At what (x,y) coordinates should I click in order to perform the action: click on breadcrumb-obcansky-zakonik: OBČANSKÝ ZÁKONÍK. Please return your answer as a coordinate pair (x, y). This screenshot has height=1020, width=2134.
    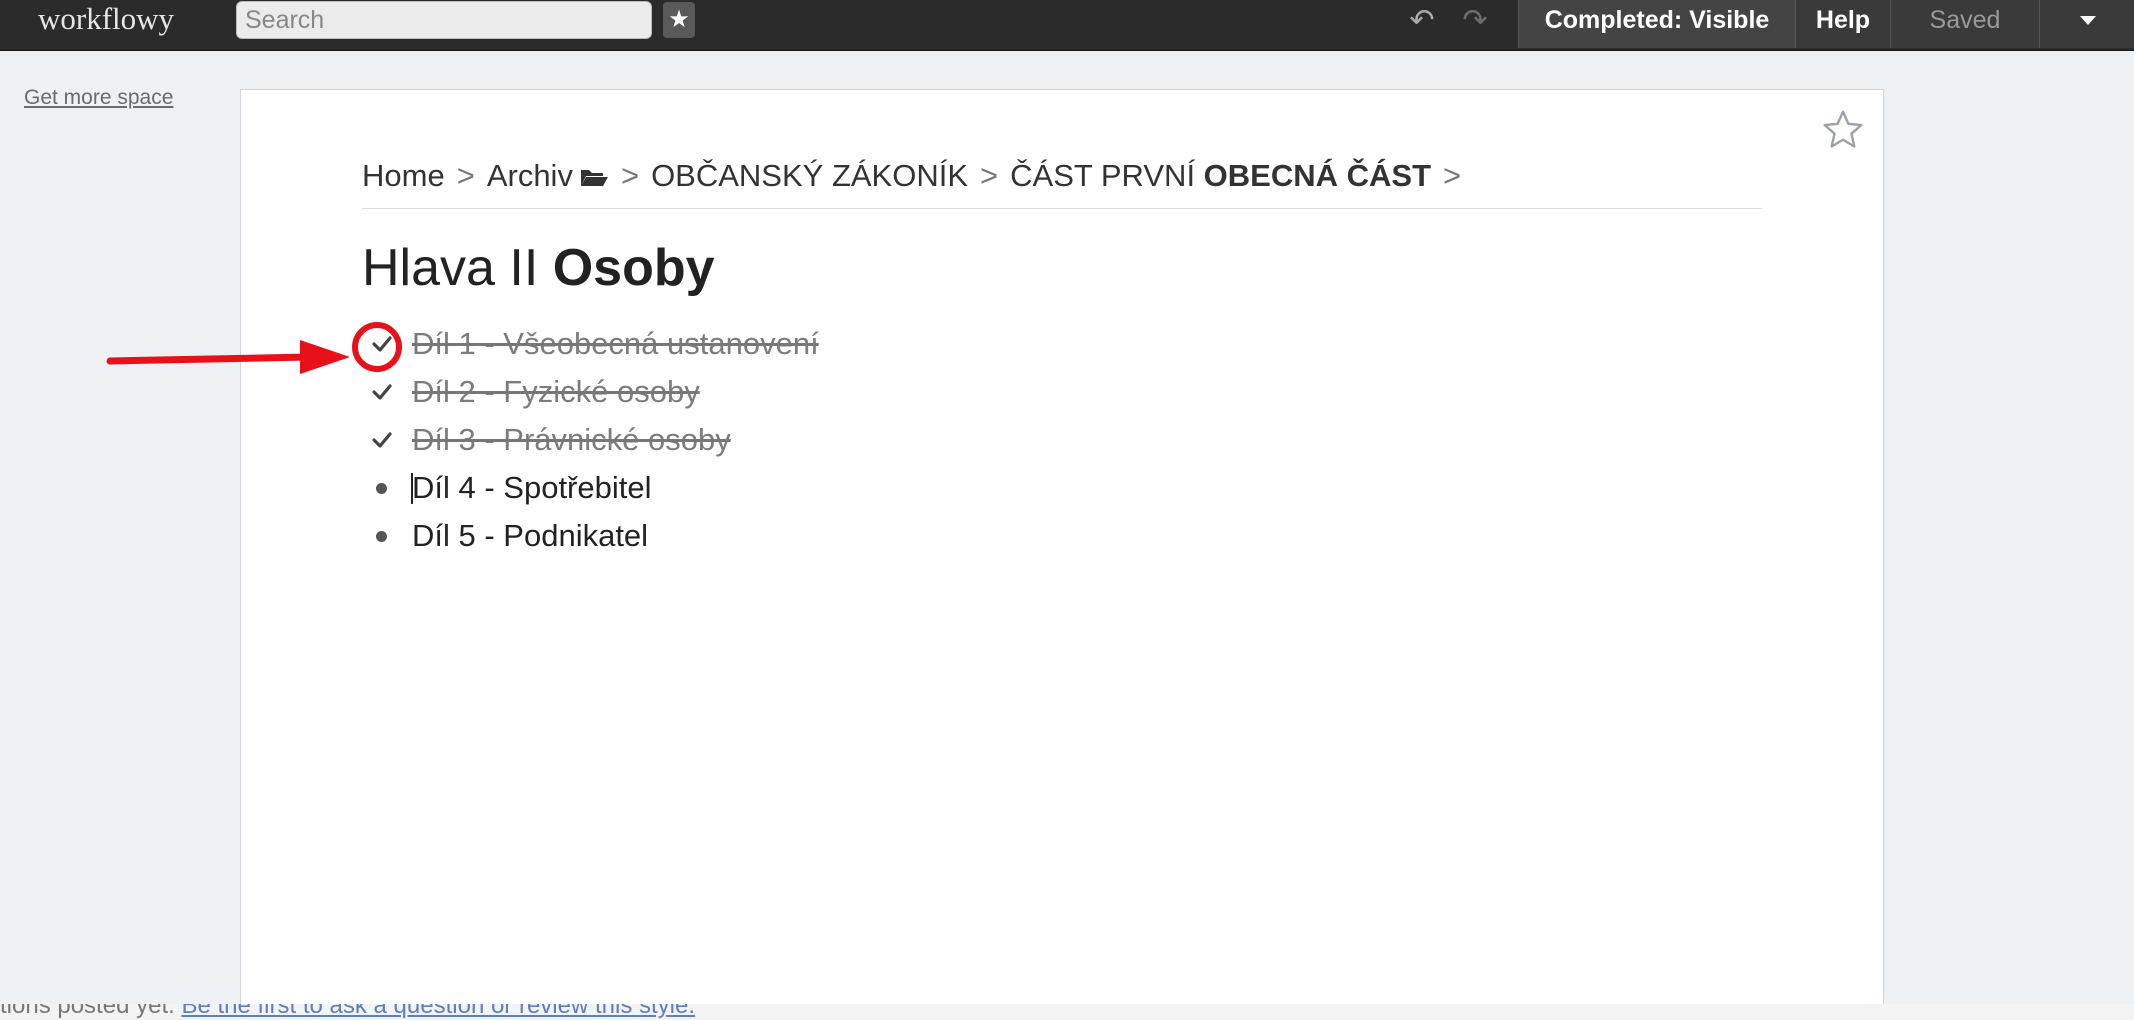
    Looking at the image, I should click on (809, 175).